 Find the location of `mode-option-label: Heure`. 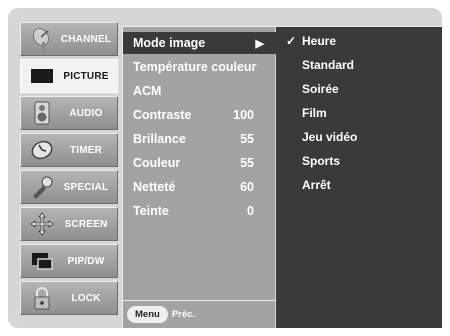

mode-option-label: Heure is located at coordinates (319, 41).